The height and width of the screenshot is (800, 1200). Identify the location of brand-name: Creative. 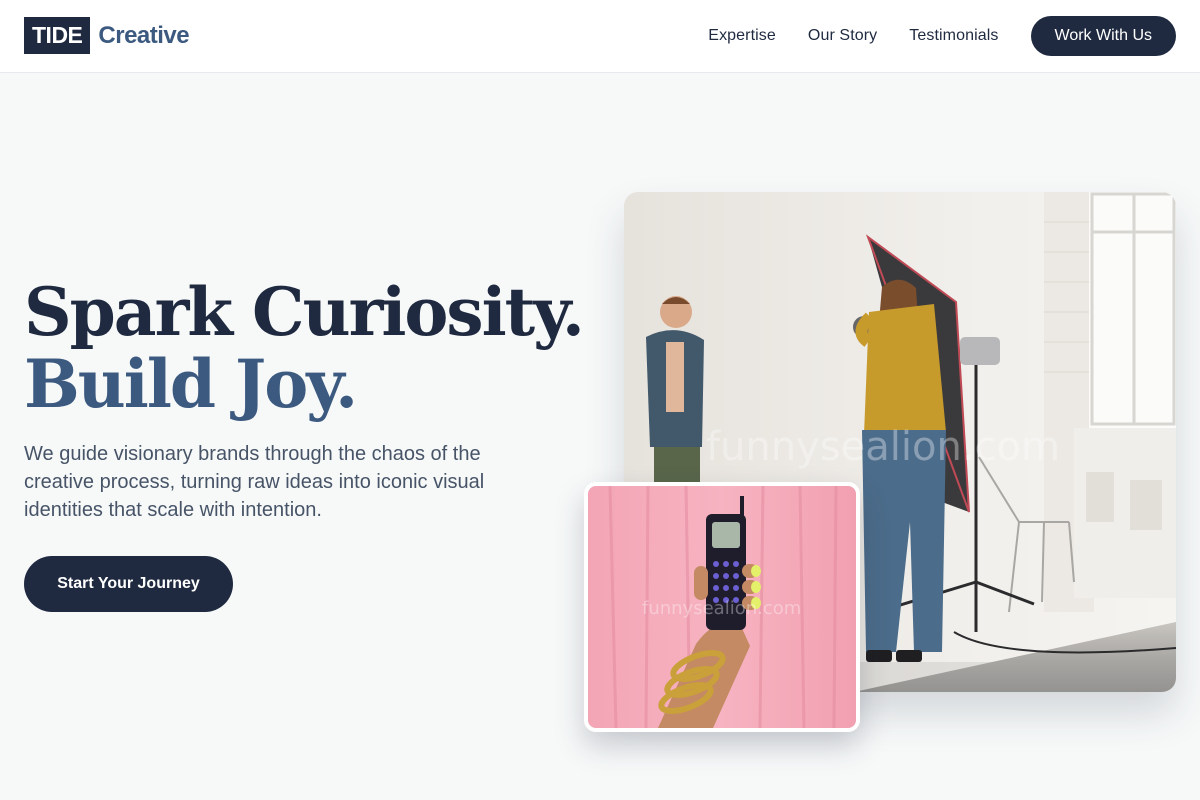
(144, 35).